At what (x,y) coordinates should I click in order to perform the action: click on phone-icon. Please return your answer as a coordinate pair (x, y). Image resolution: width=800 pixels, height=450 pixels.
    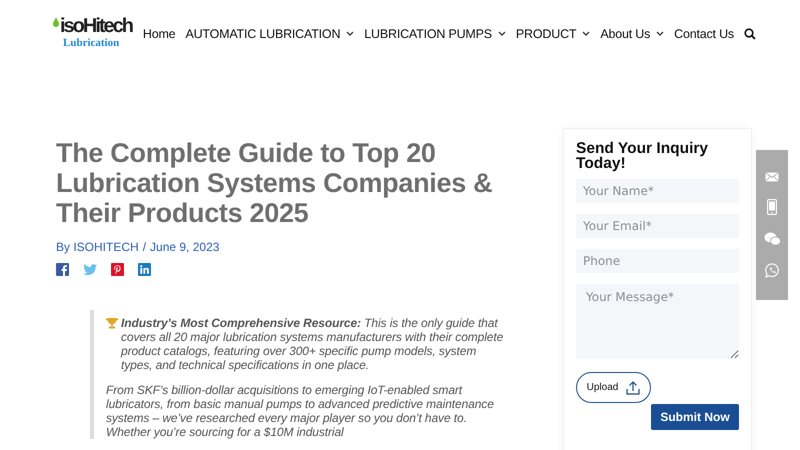
    Looking at the image, I should click on (772, 207).